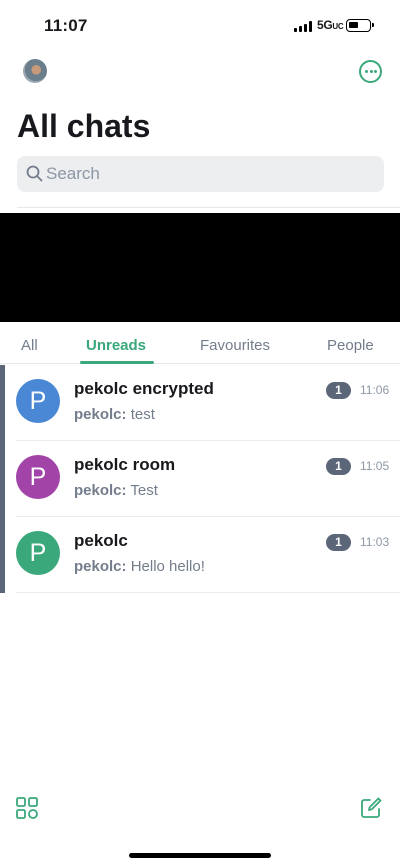  I want to click on last-message: pekolc: Hello hello!, so click(139, 566).